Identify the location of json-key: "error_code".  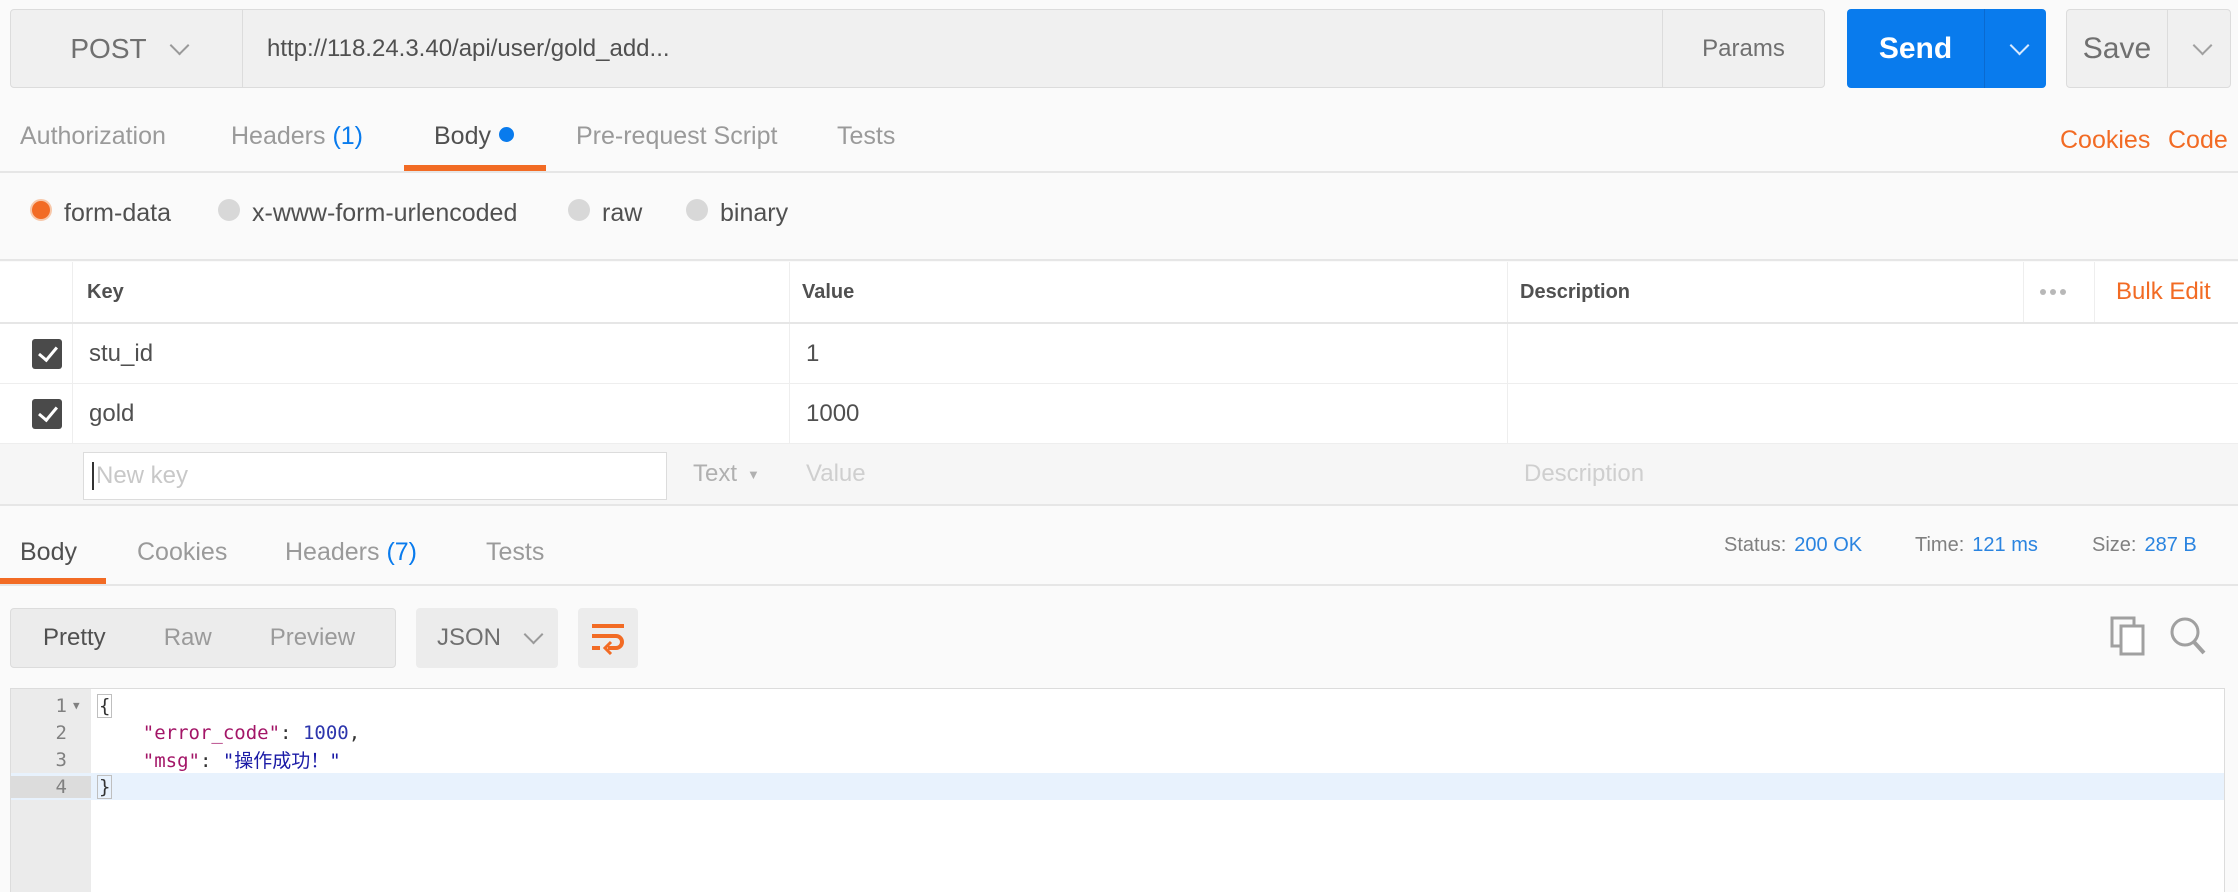
(211, 732).